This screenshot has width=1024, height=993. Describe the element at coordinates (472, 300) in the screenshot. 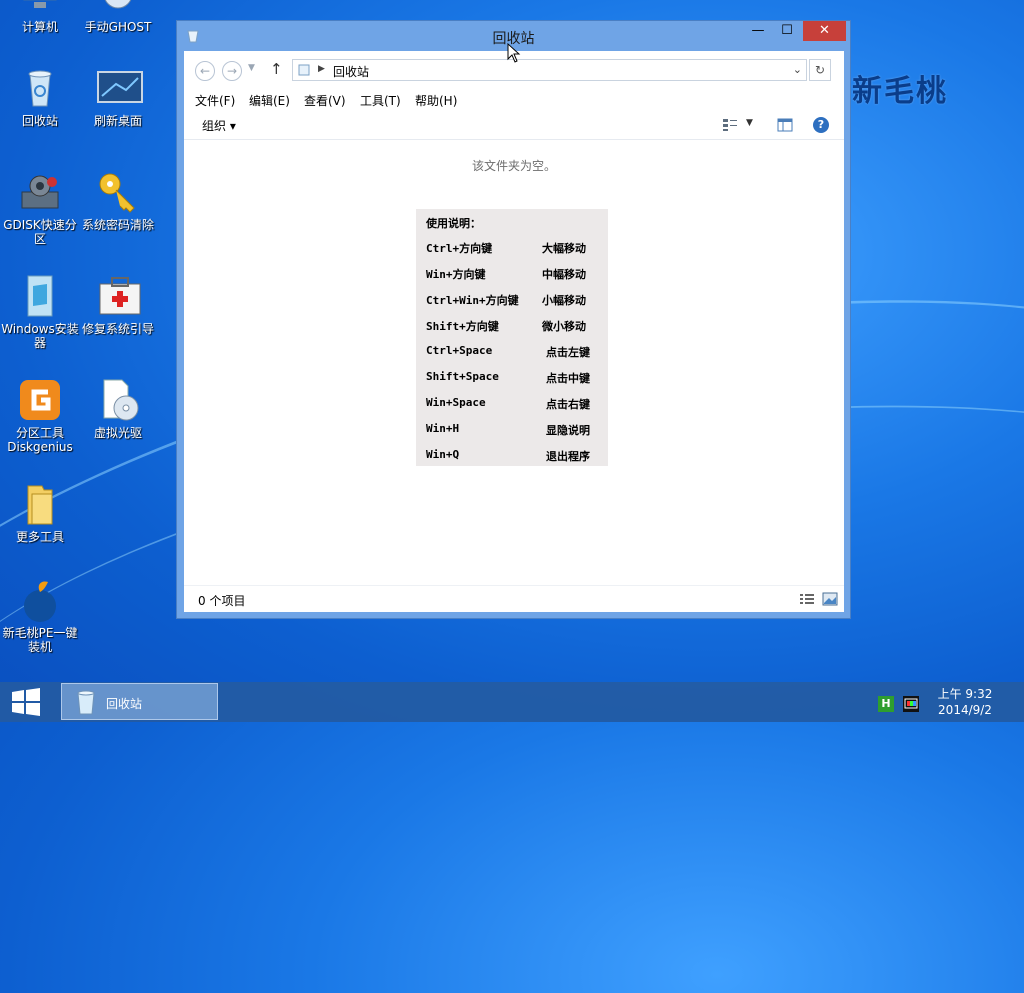

I see `shortcut-key: Ctrl+Win+方向键` at that location.